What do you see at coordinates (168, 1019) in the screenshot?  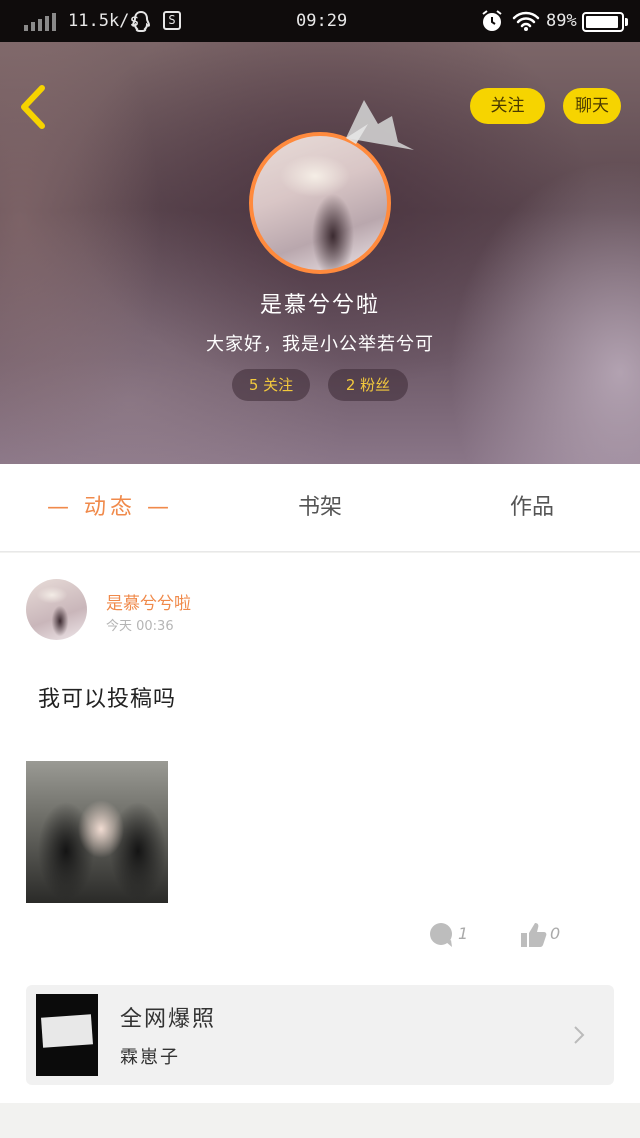 I see `book-title: 全网爆照` at bounding box center [168, 1019].